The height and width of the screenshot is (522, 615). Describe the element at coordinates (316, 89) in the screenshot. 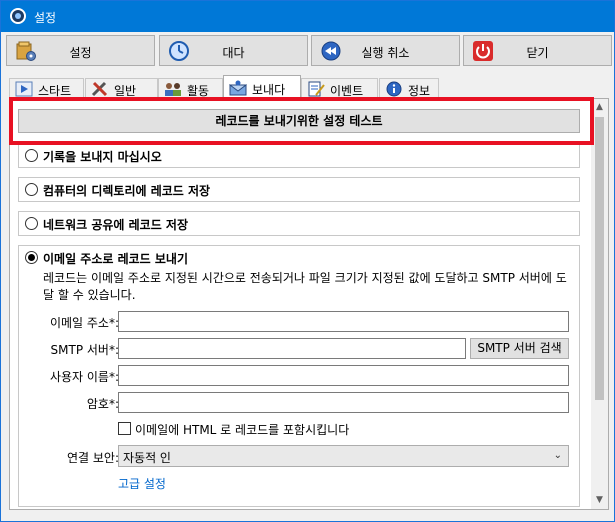

I see `document-pen-icon` at that location.